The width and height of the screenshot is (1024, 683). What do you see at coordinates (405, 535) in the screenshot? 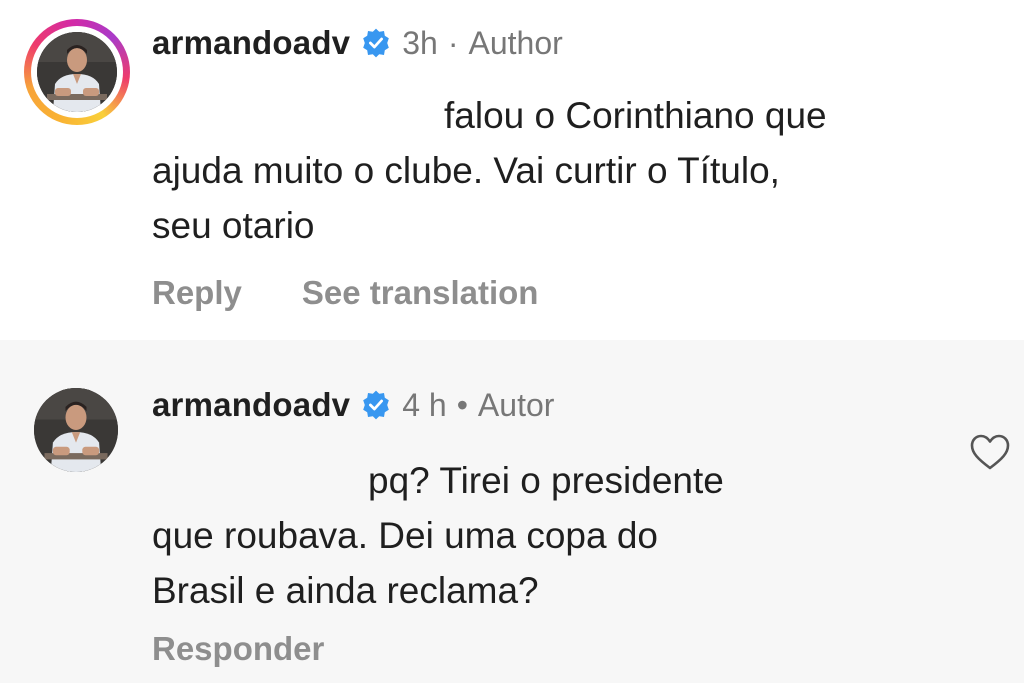
I see `comment-text-line: que roubava. Dei uma copa do` at bounding box center [405, 535].